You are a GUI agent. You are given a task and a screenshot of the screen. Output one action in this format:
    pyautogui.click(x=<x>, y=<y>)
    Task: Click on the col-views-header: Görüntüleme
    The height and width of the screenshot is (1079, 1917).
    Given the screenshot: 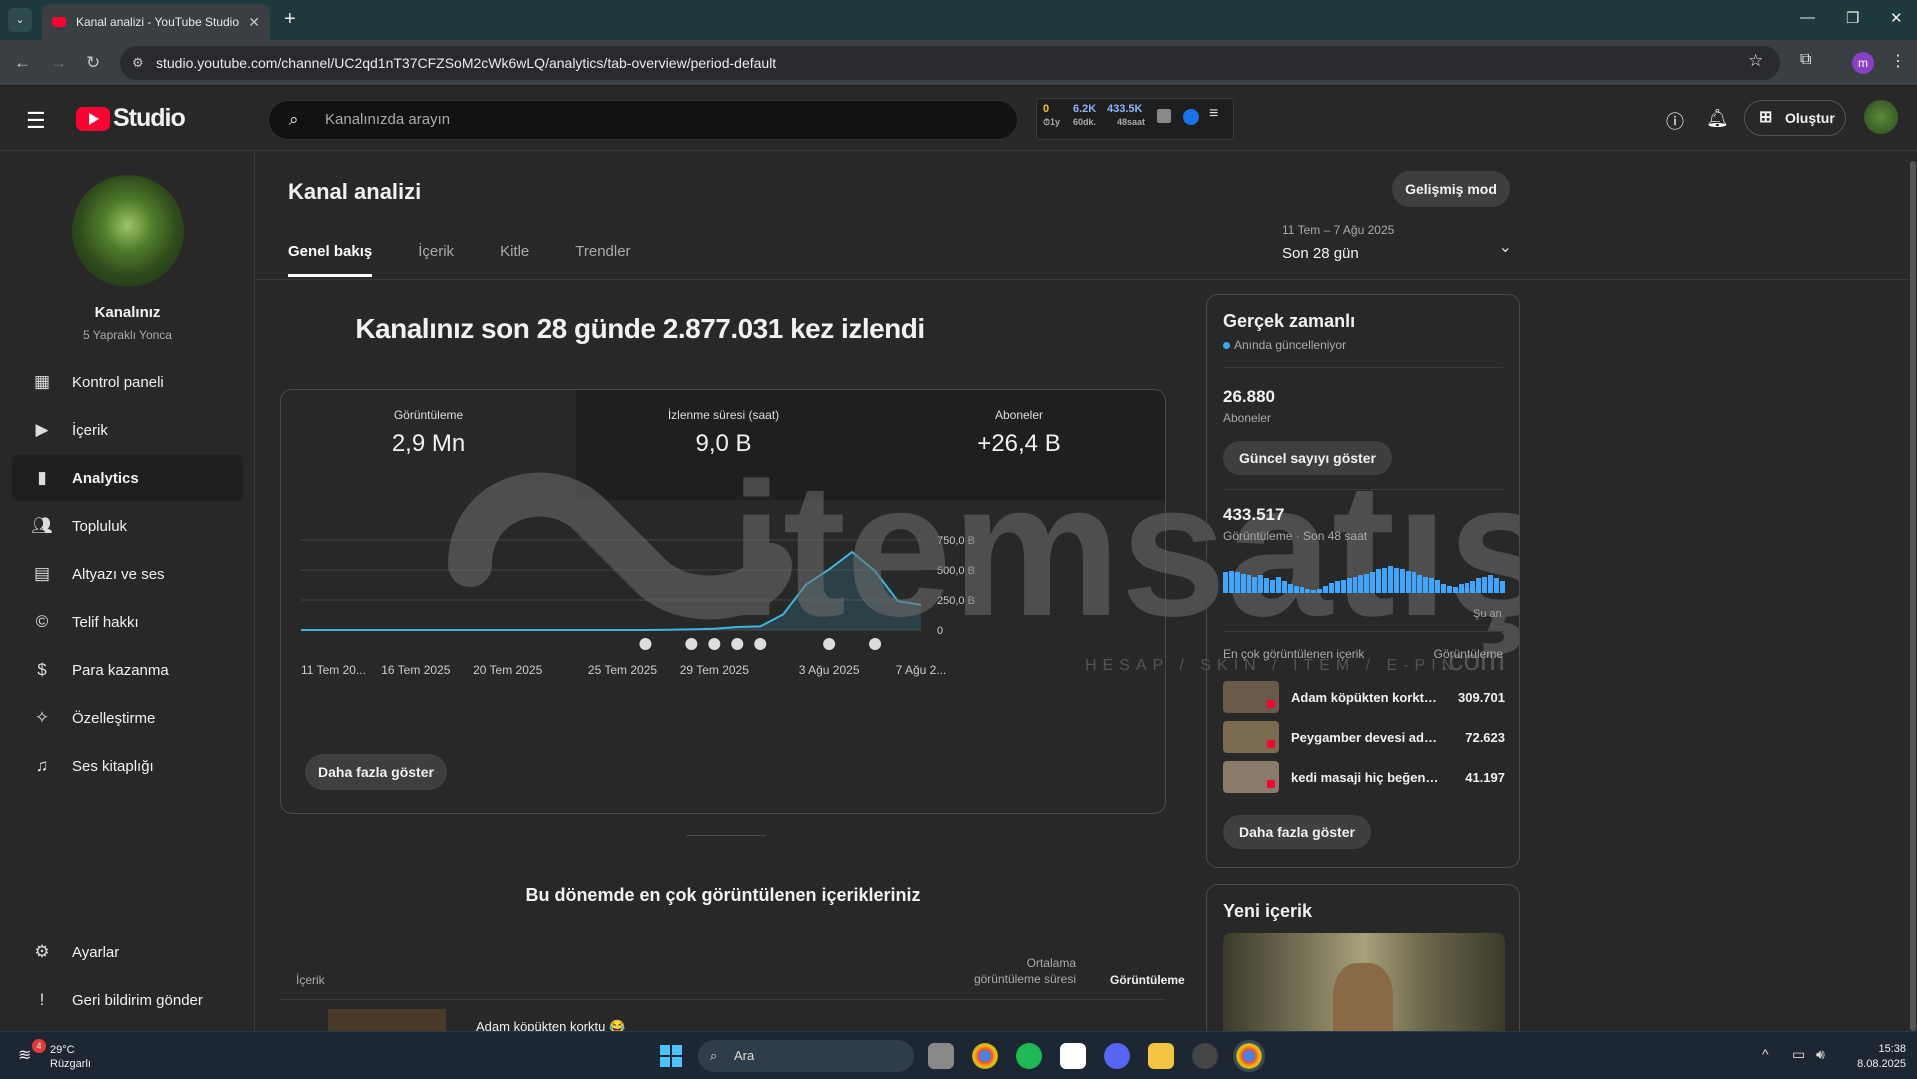 What is the action you would take?
    pyautogui.click(x=1147, y=980)
    